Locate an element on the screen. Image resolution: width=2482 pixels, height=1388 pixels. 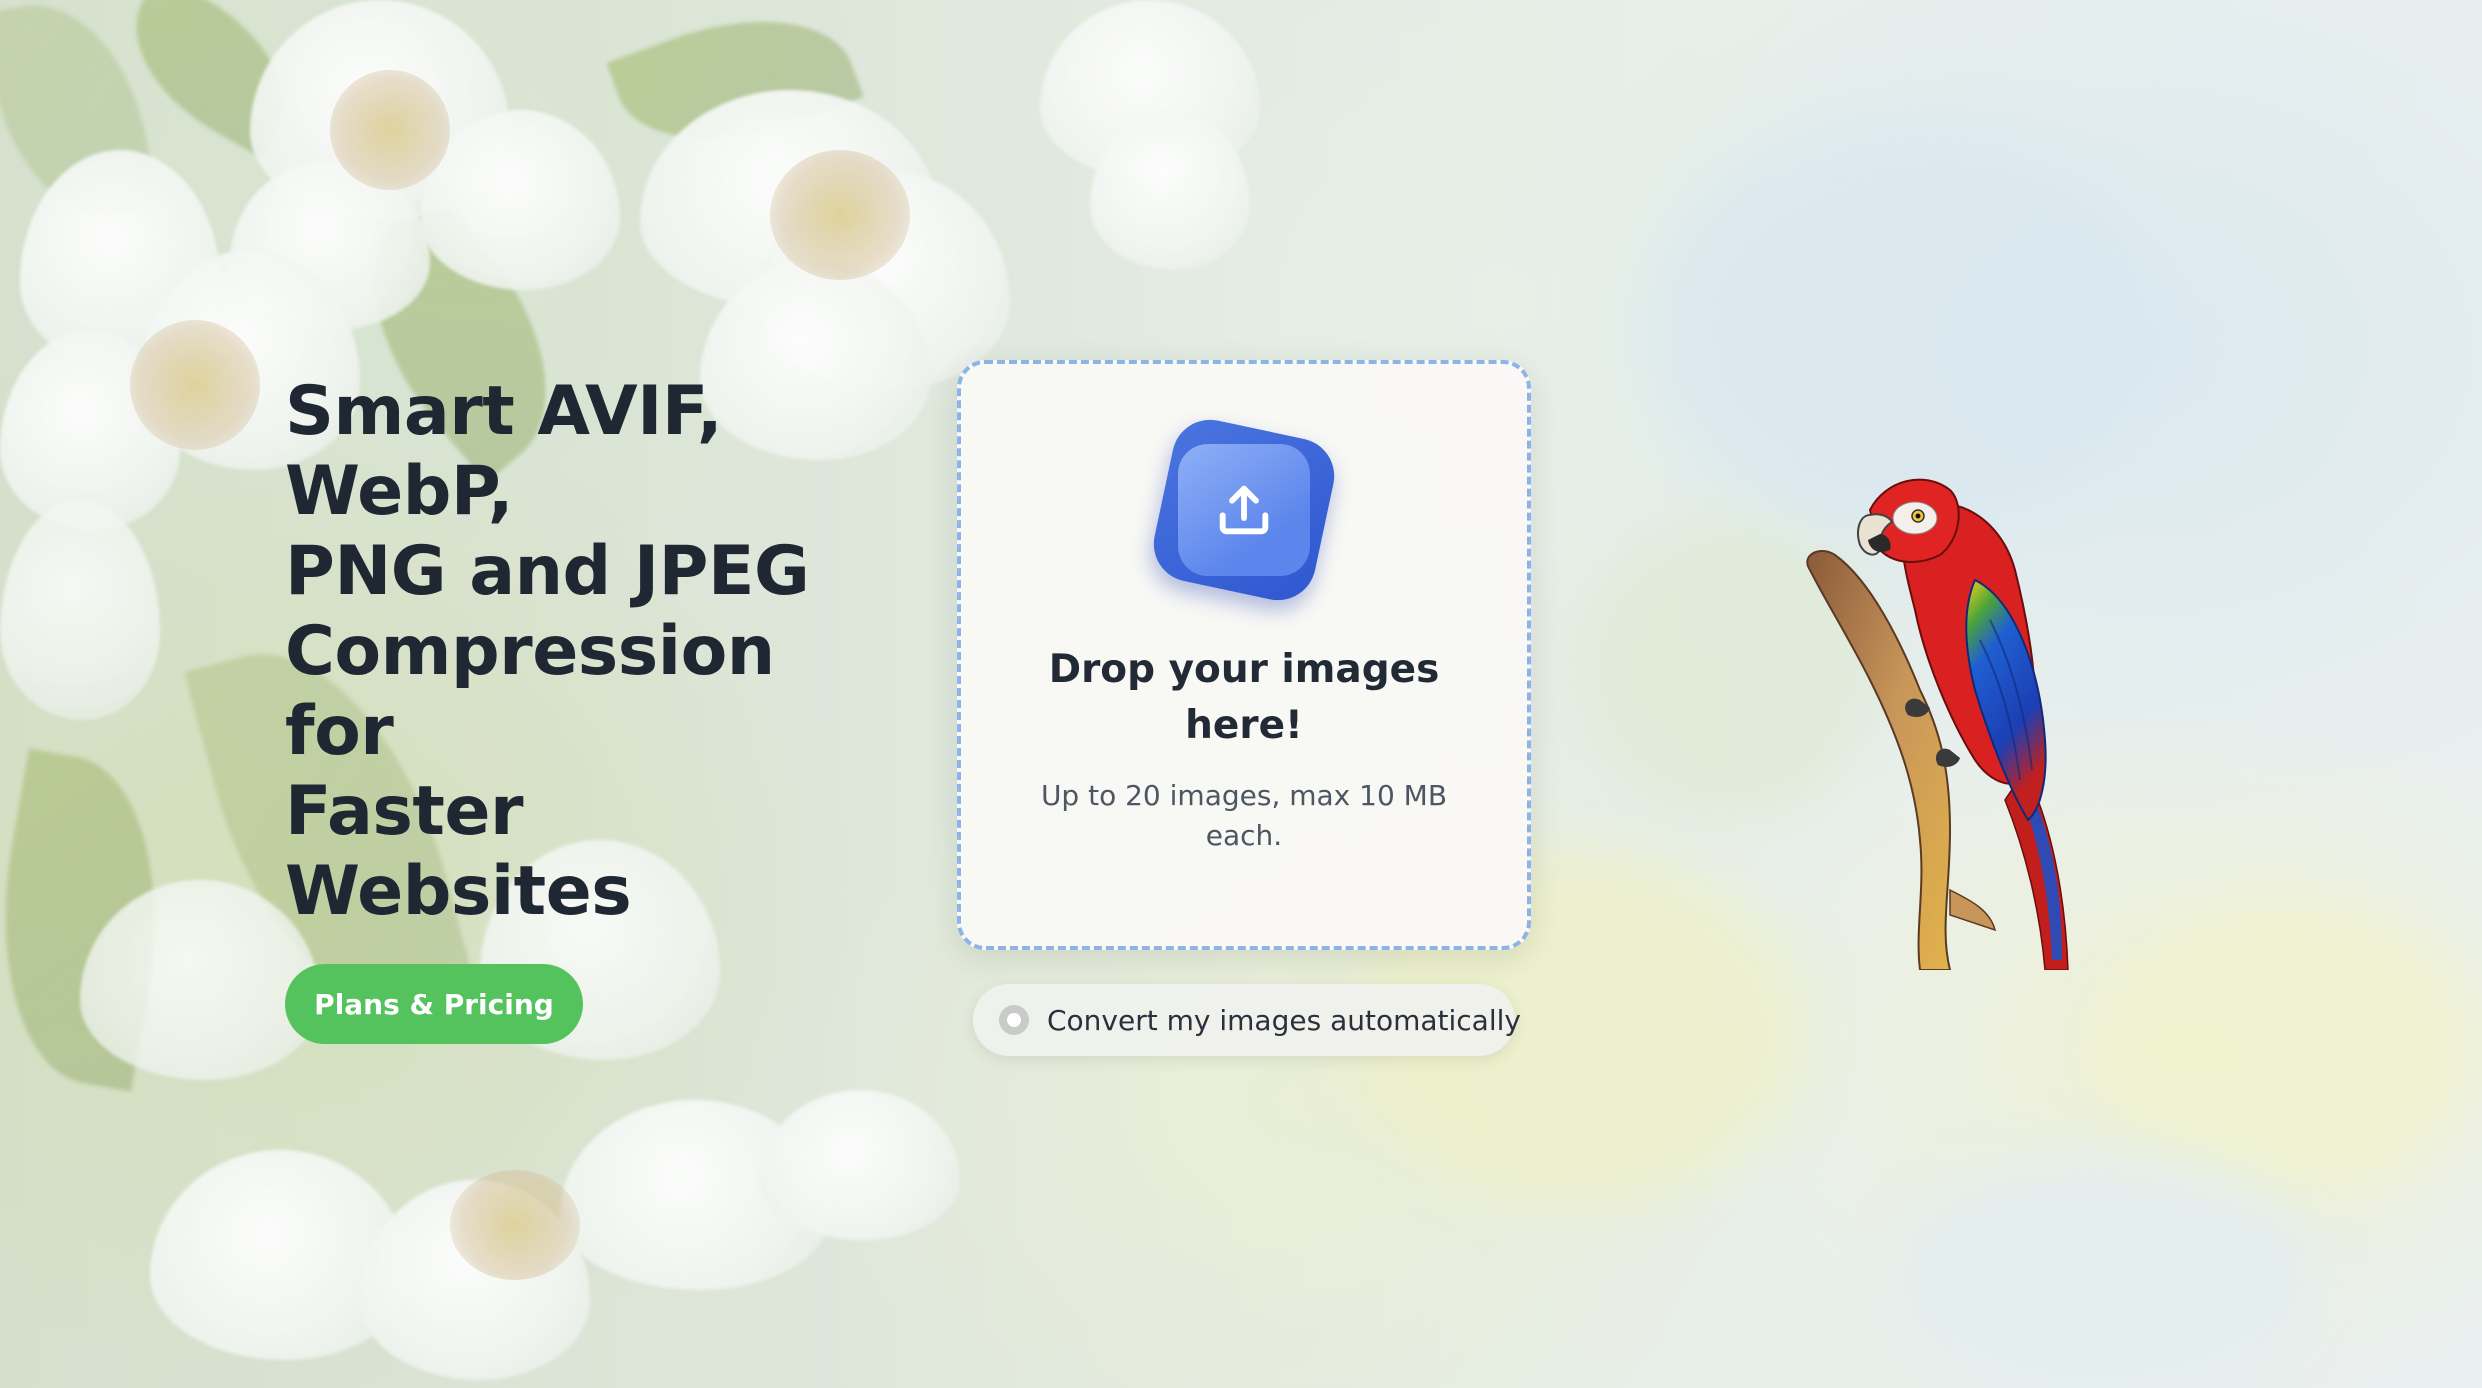
upload-icon is located at coordinates (1244, 510).